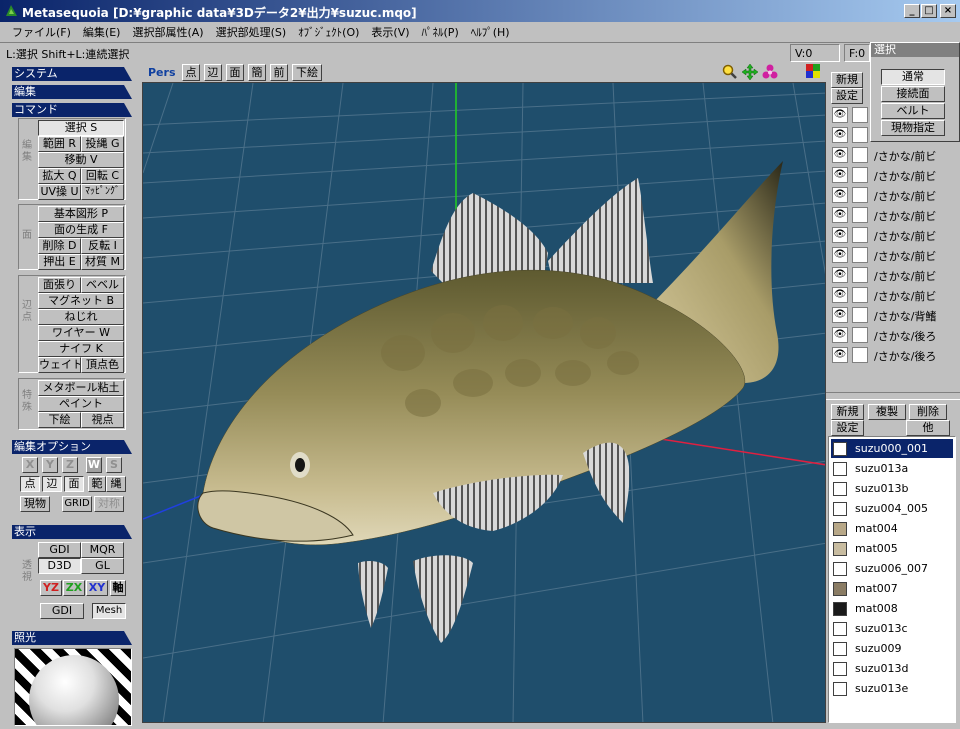  Describe the element at coordinates (892, 568) in the screenshot. I see `material-row: suzu006_007` at that location.